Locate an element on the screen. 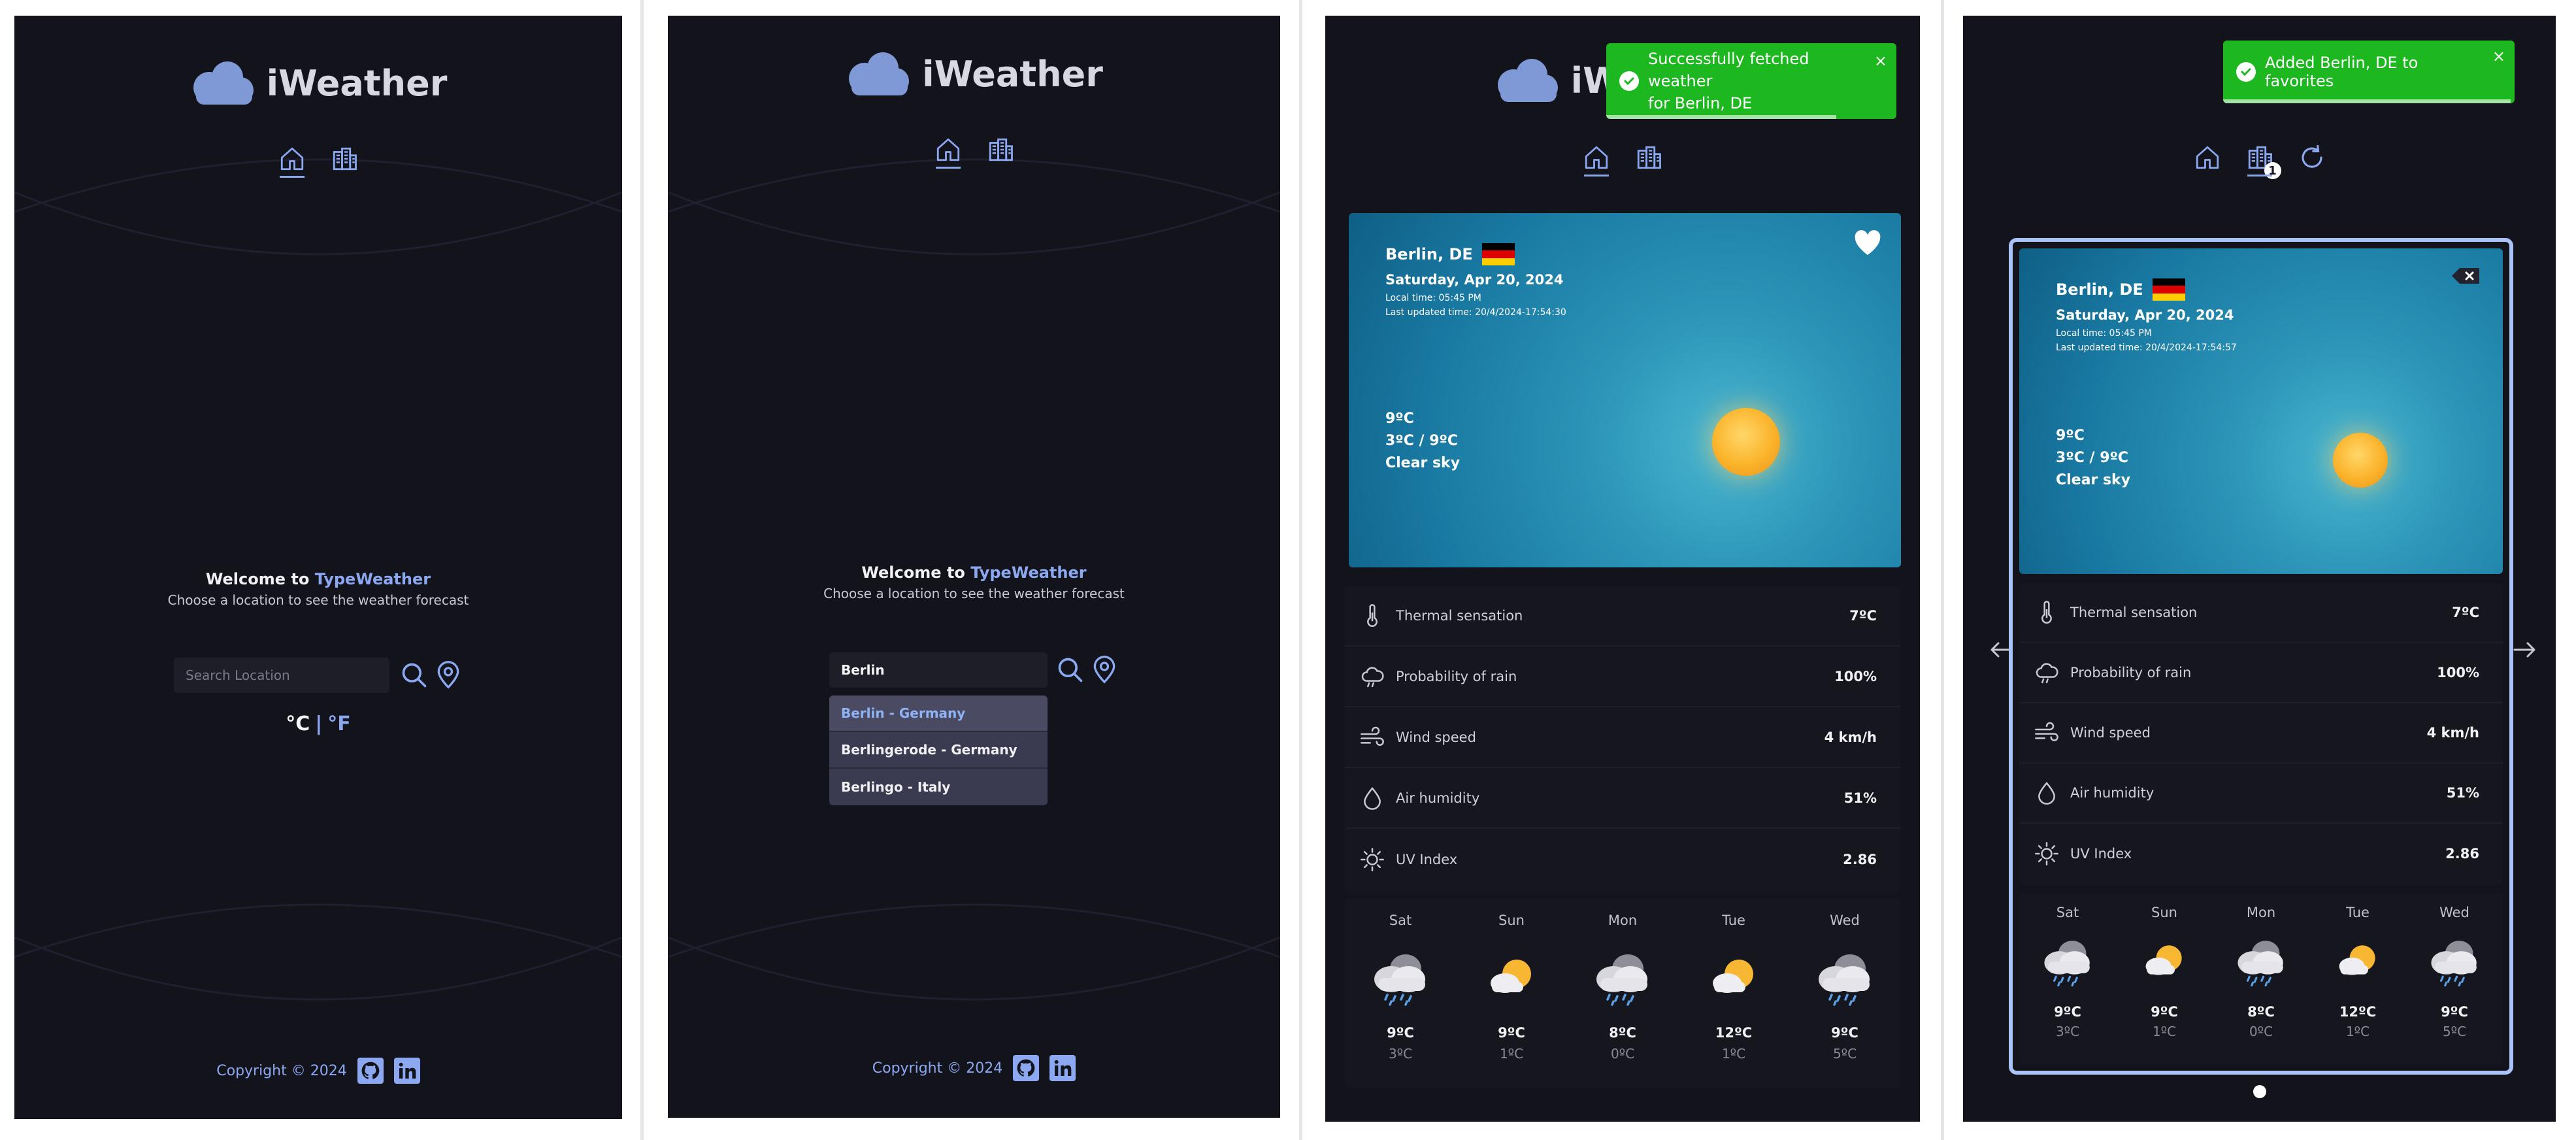  detail-value: 100% is located at coordinates (1855, 676).